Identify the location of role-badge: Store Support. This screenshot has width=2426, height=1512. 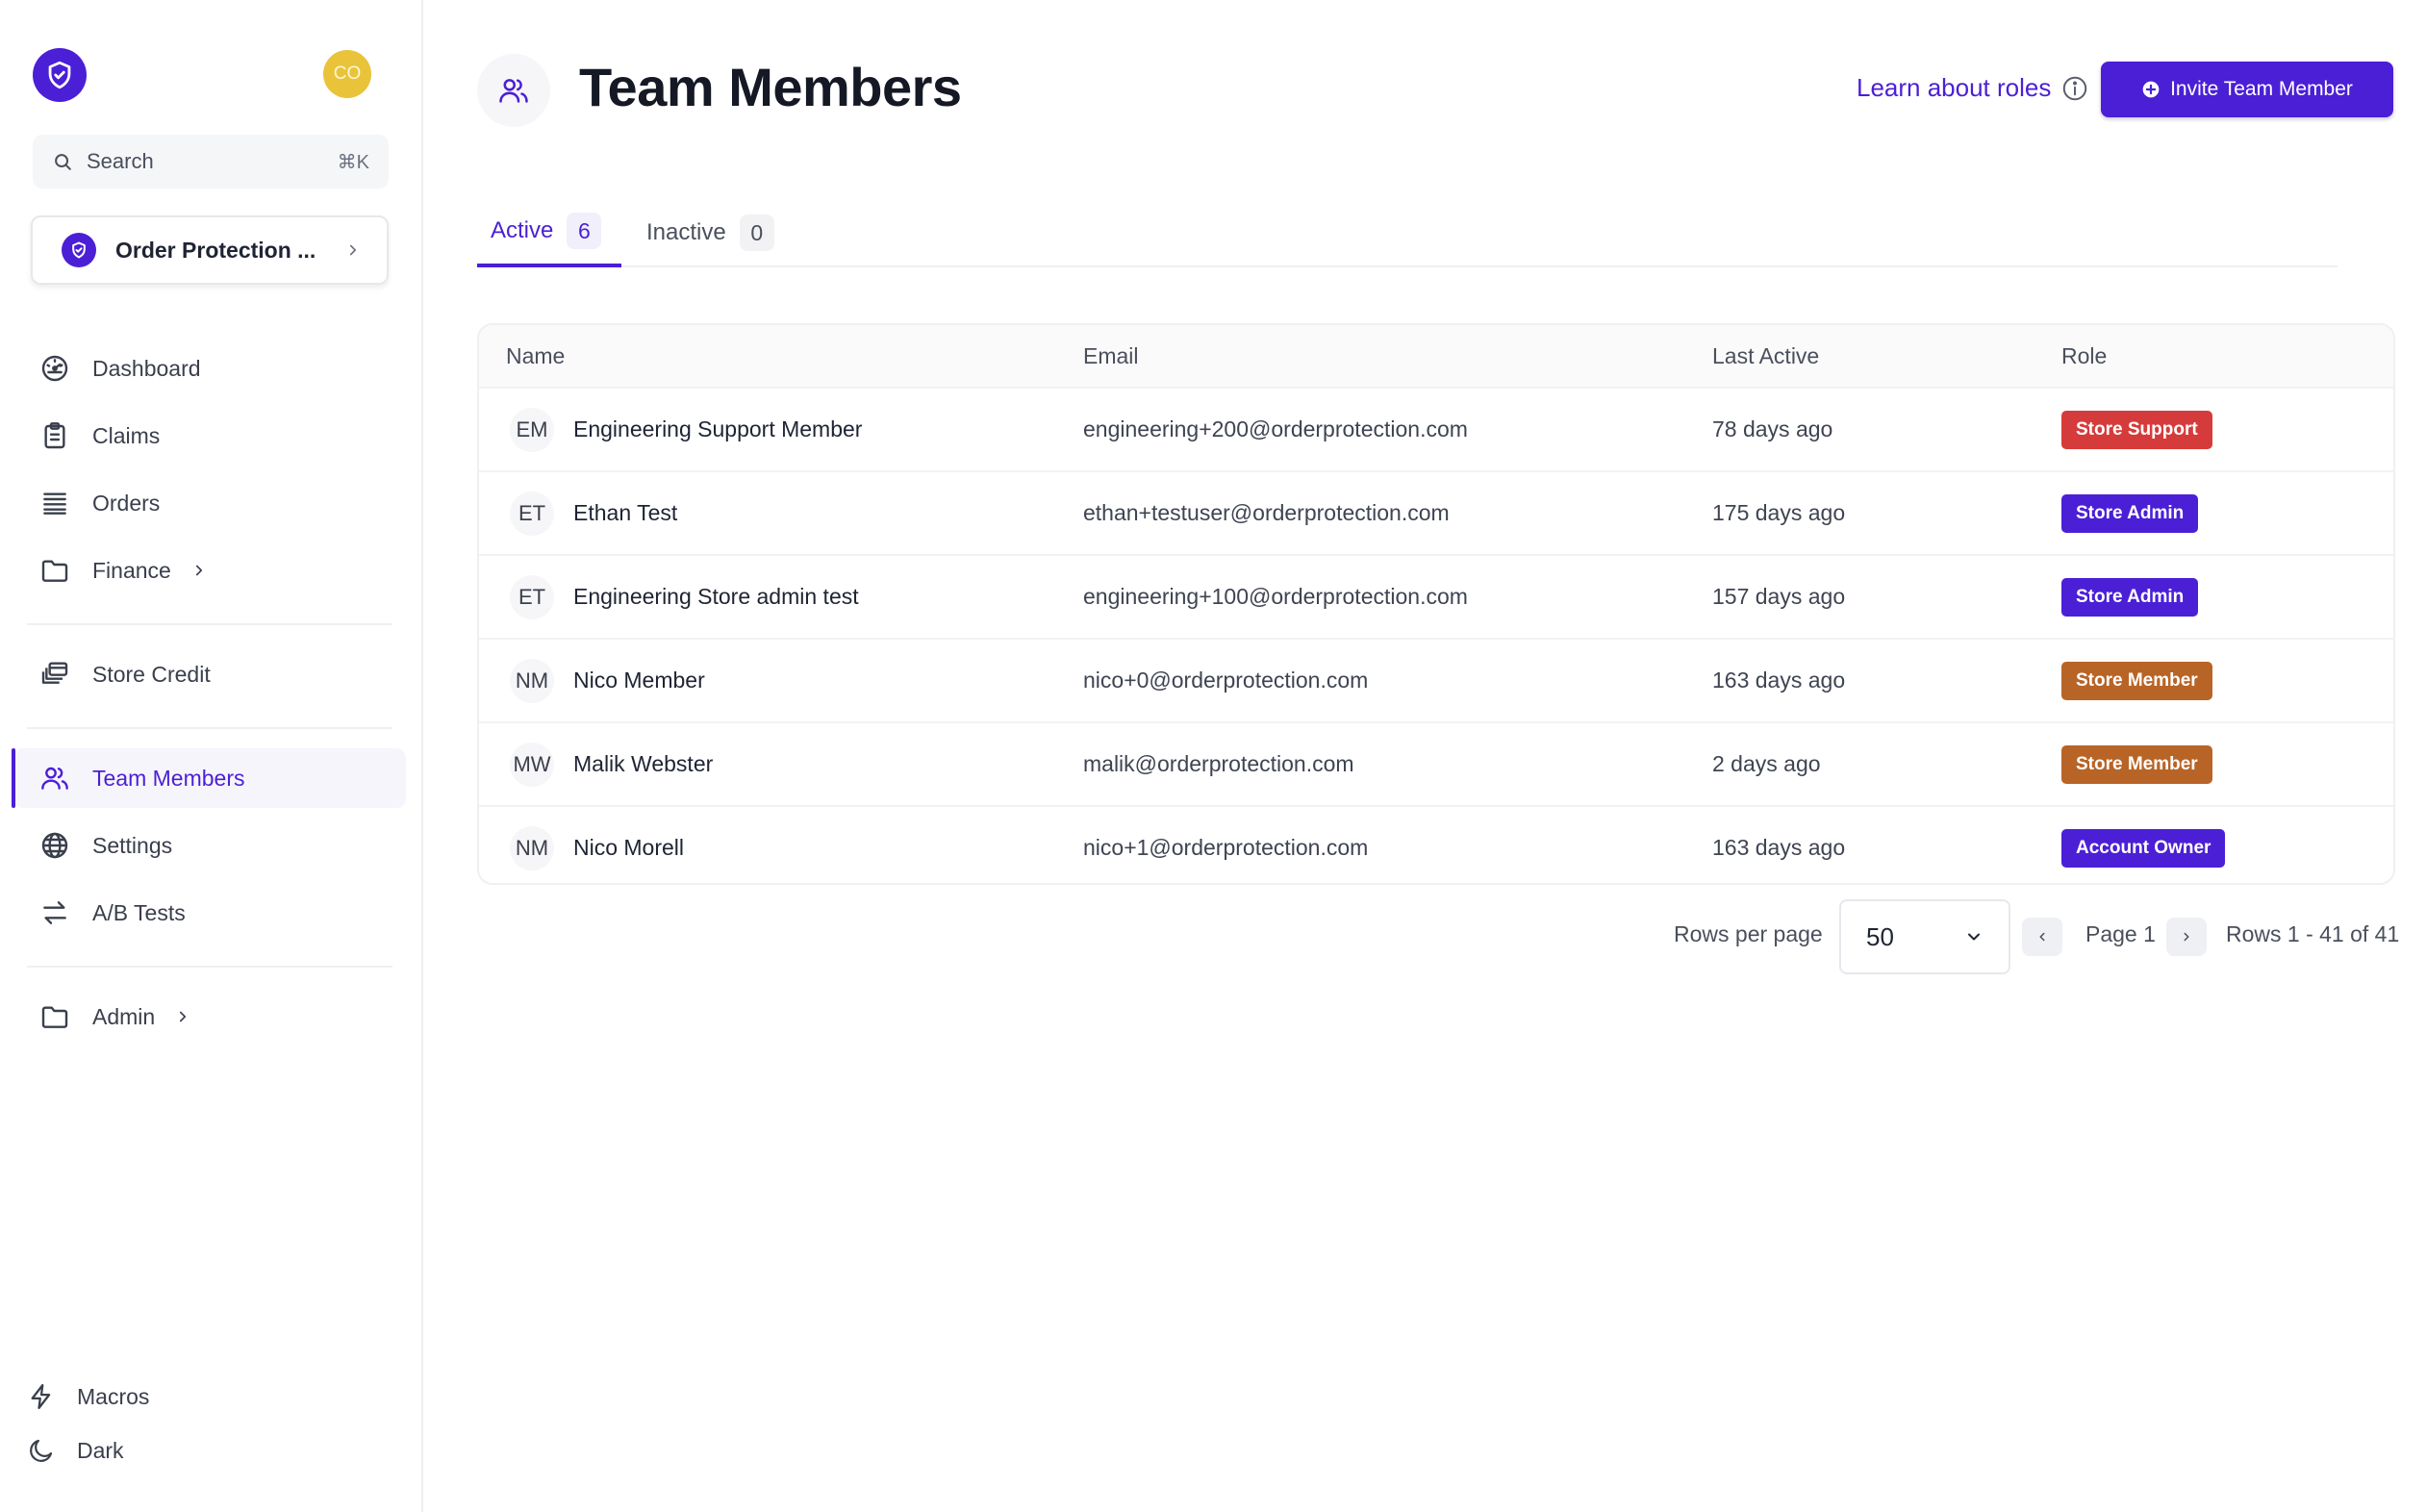
(2136, 430).